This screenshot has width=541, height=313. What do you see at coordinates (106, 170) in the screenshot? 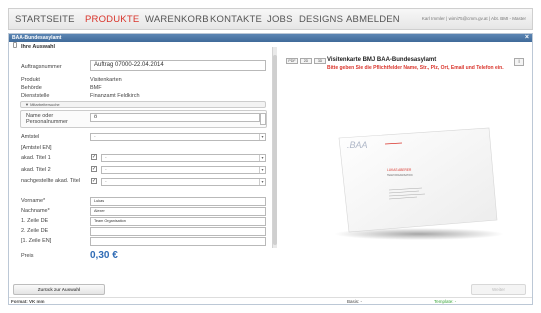
I see `akad-titel2-select-value: -` at bounding box center [106, 170].